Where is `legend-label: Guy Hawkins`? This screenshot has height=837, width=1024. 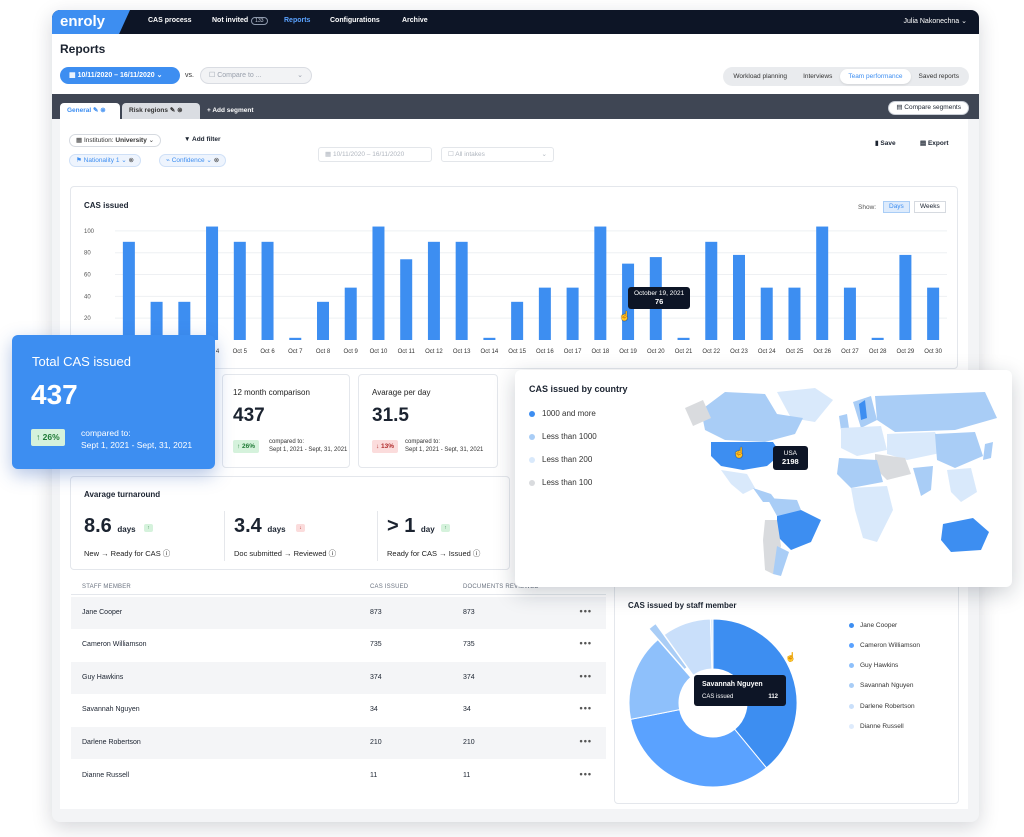 legend-label: Guy Hawkins is located at coordinates (879, 665).